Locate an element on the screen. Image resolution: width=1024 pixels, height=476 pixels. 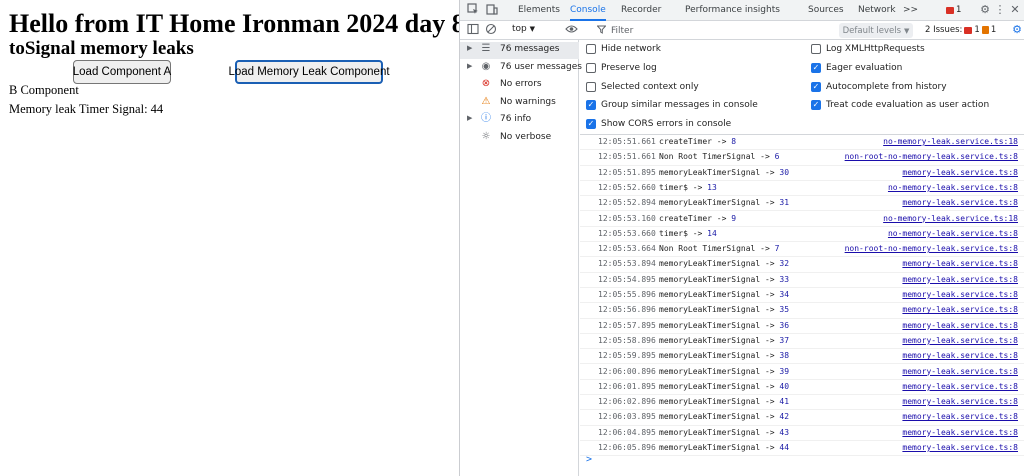
sidebar-item-label: 76 messages is located at coordinates (530, 49).